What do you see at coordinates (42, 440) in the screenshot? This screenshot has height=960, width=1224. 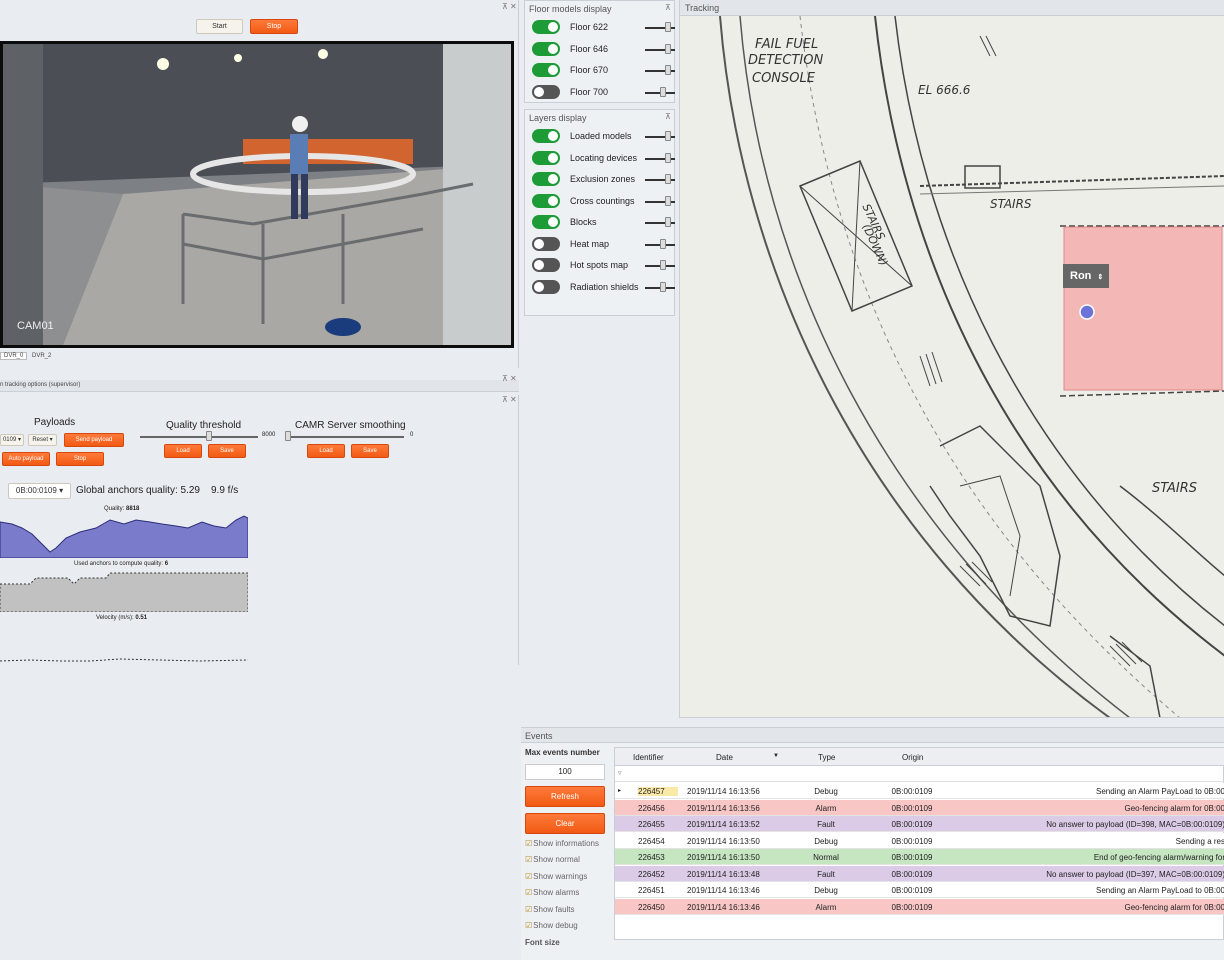 I see `reset-select: Reset ▾` at bounding box center [42, 440].